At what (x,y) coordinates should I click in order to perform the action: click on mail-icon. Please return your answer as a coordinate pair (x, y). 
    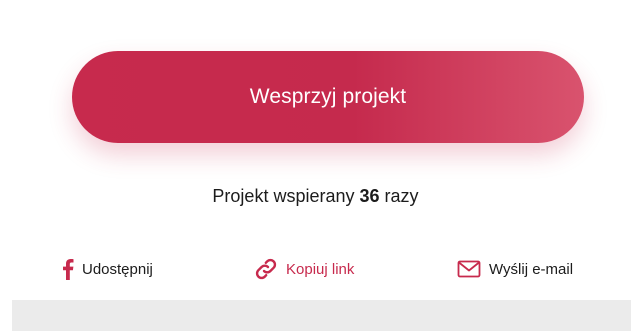
    Looking at the image, I should click on (469, 269).